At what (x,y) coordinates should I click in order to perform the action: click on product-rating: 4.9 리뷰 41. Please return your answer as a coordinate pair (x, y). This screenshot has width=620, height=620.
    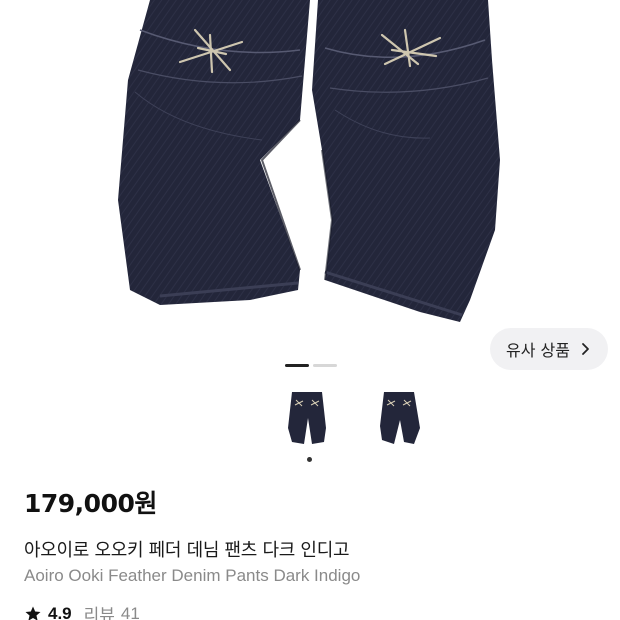
    Looking at the image, I should click on (82, 610).